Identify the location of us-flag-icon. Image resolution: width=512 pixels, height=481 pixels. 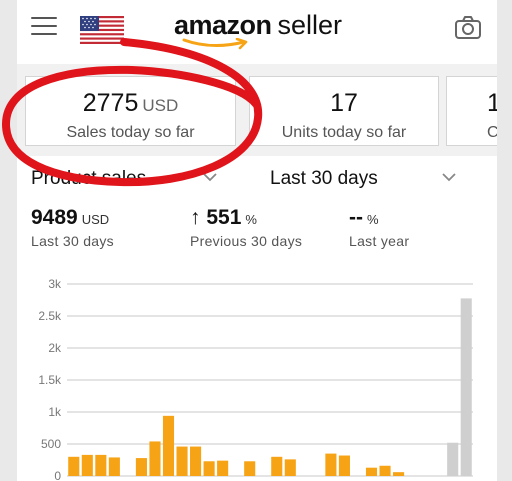
(102, 30).